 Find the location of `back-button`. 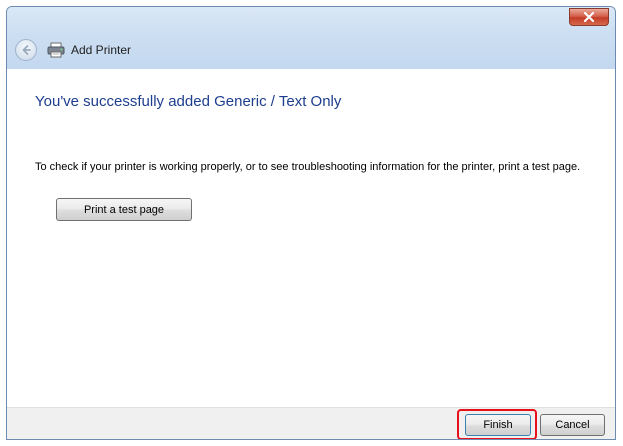

back-button is located at coordinates (26, 50).